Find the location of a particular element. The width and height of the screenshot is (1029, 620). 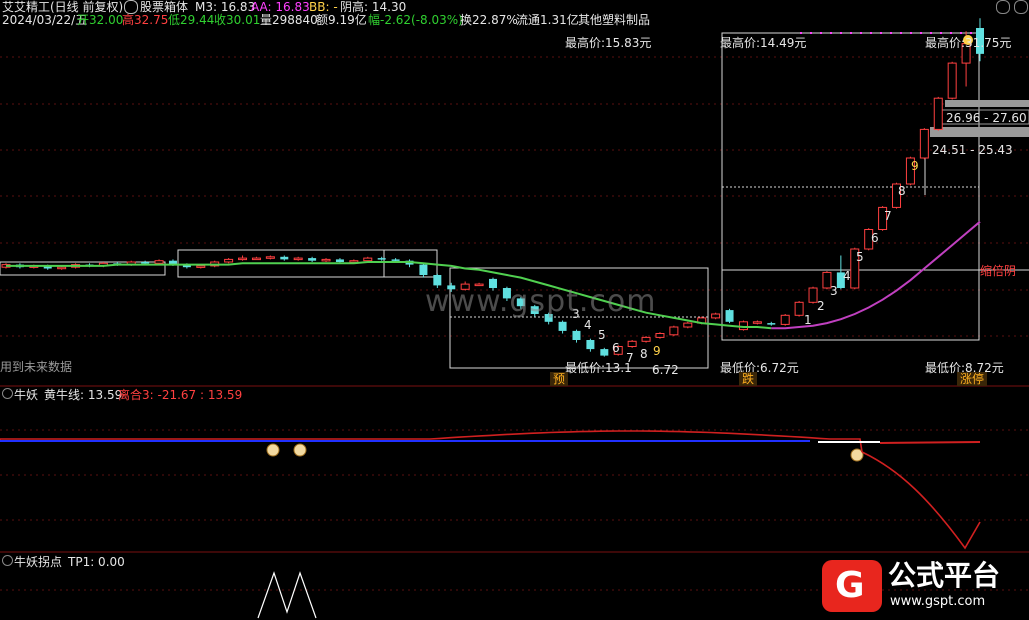

future-data-note: 用到未来数据 is located at coordinates (36, 367).